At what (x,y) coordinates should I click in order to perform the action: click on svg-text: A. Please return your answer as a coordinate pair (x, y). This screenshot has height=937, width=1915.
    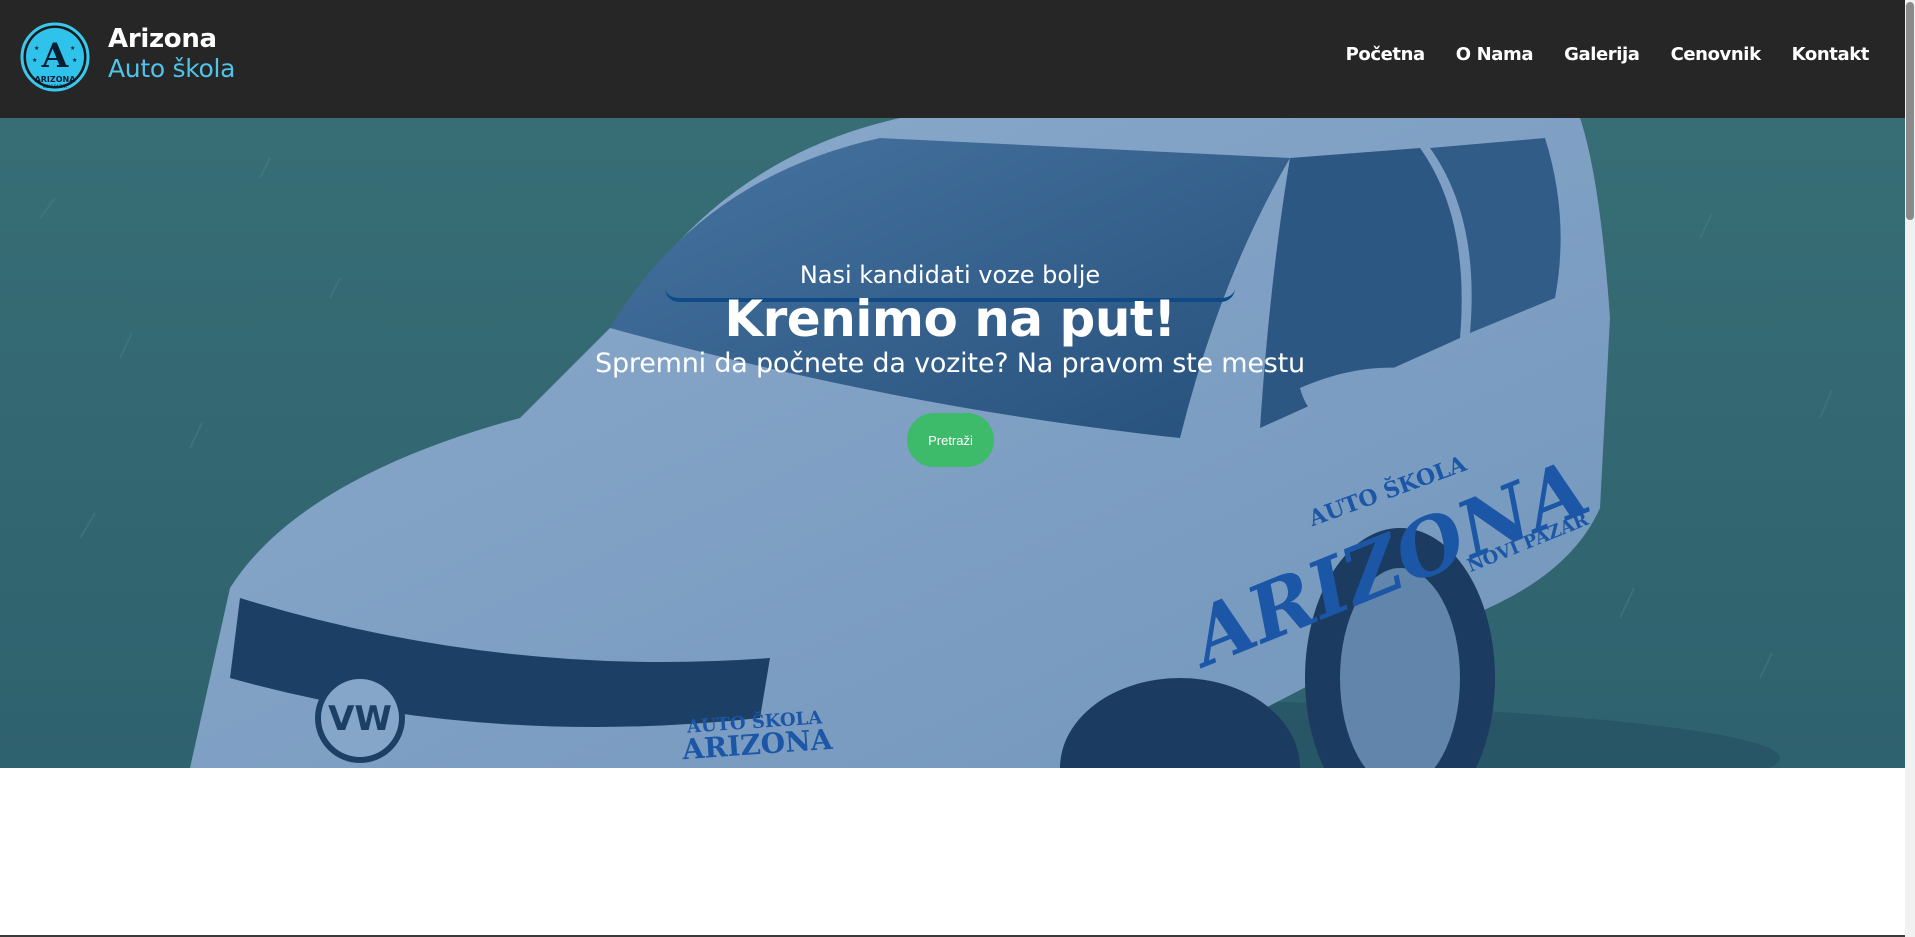
    Looking at the image, I should click on (55, 56).